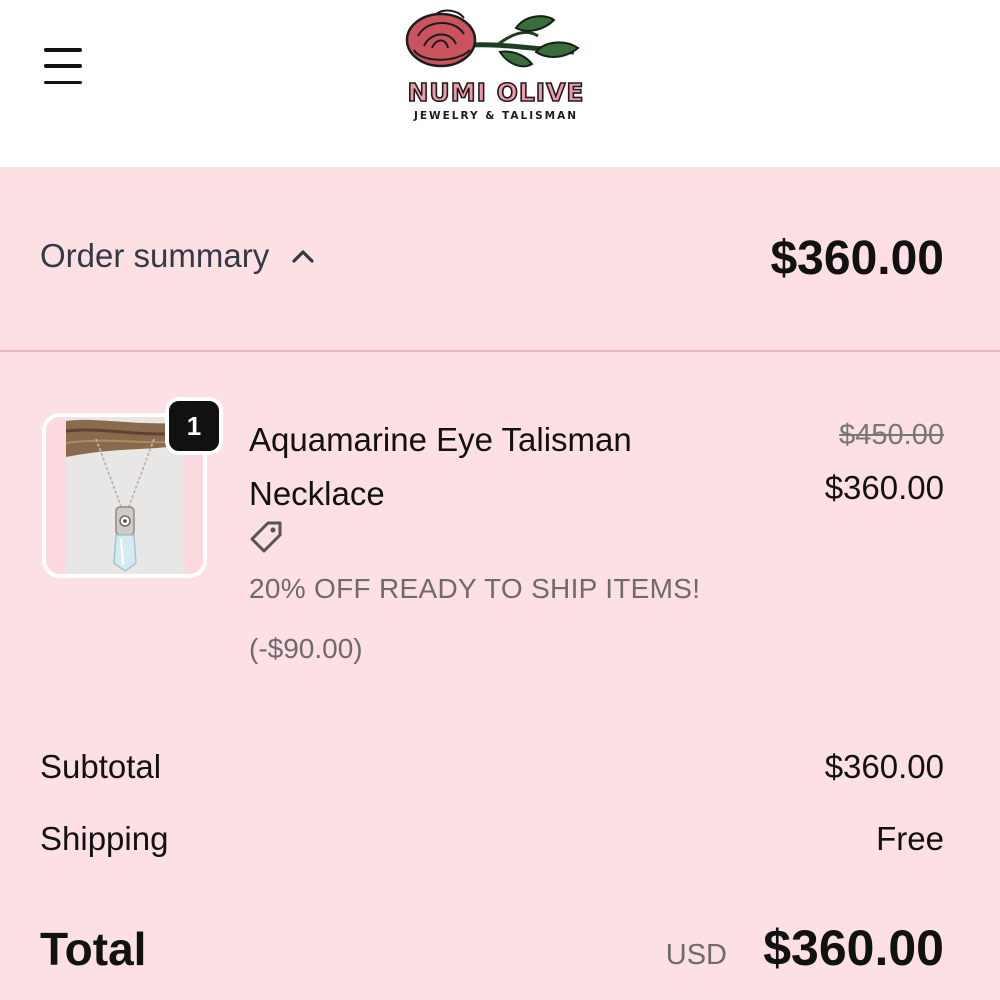  Describe the element at coordinates (194, 426) in the screenshot. I see `quantity-badge: 1` at that location.